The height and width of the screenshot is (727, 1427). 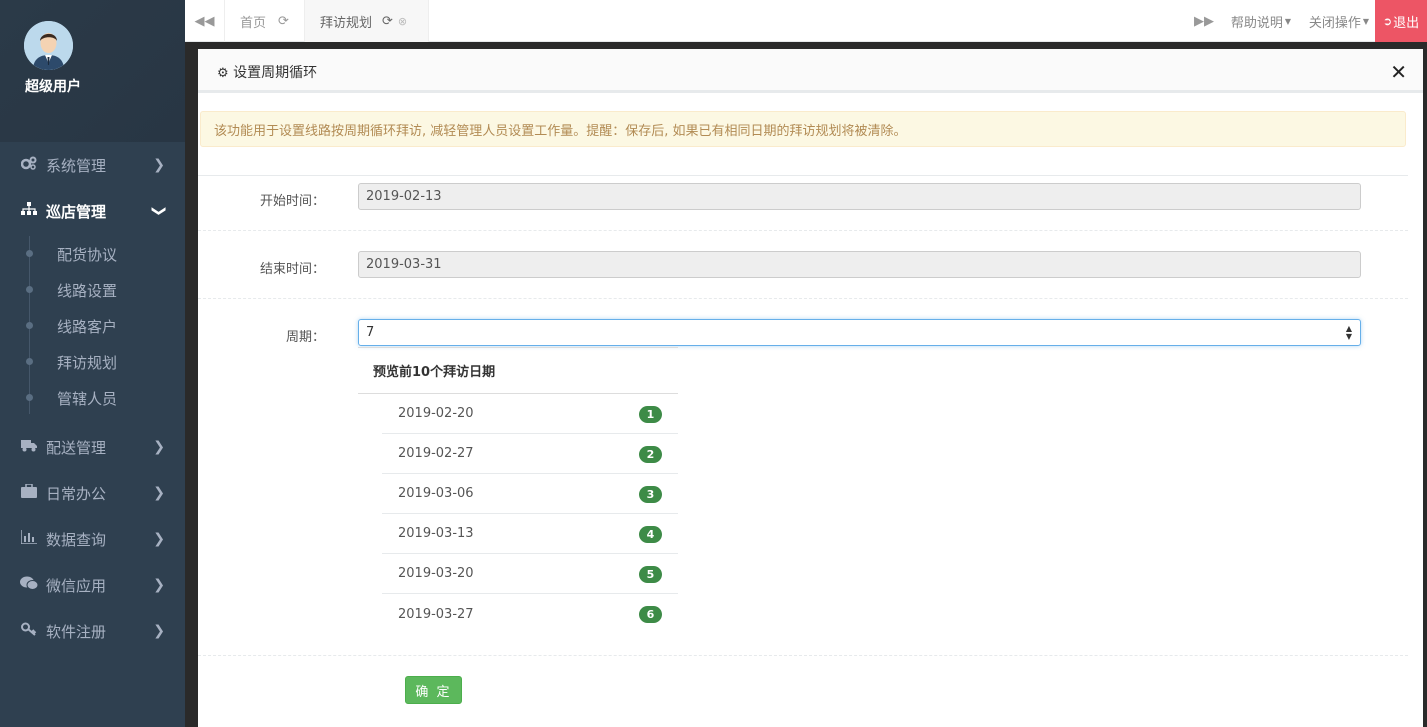 What do you see at coordinates (159, 211) in the screenshot?
I see `chevron-down-icon: ❯` at bounding box center [159, 211].